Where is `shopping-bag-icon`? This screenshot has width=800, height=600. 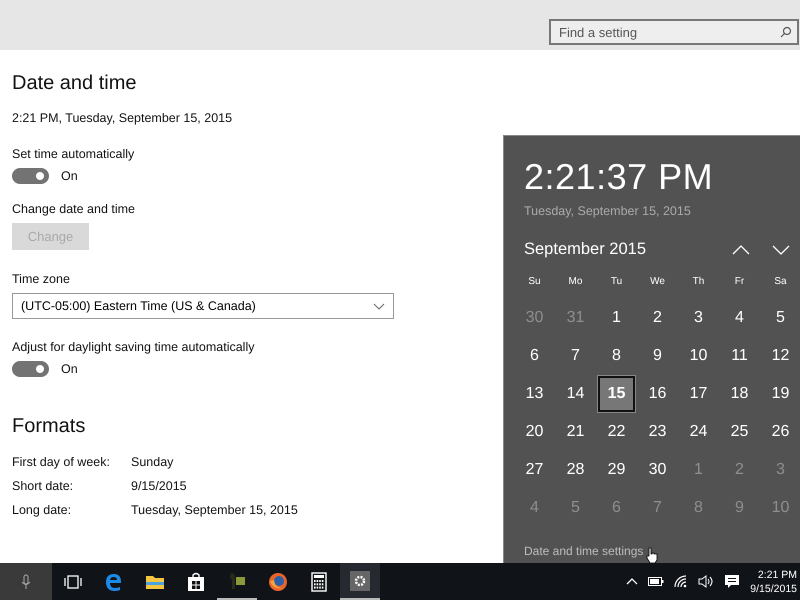 shopping-bag-icon is located at coordinates (196, 582).